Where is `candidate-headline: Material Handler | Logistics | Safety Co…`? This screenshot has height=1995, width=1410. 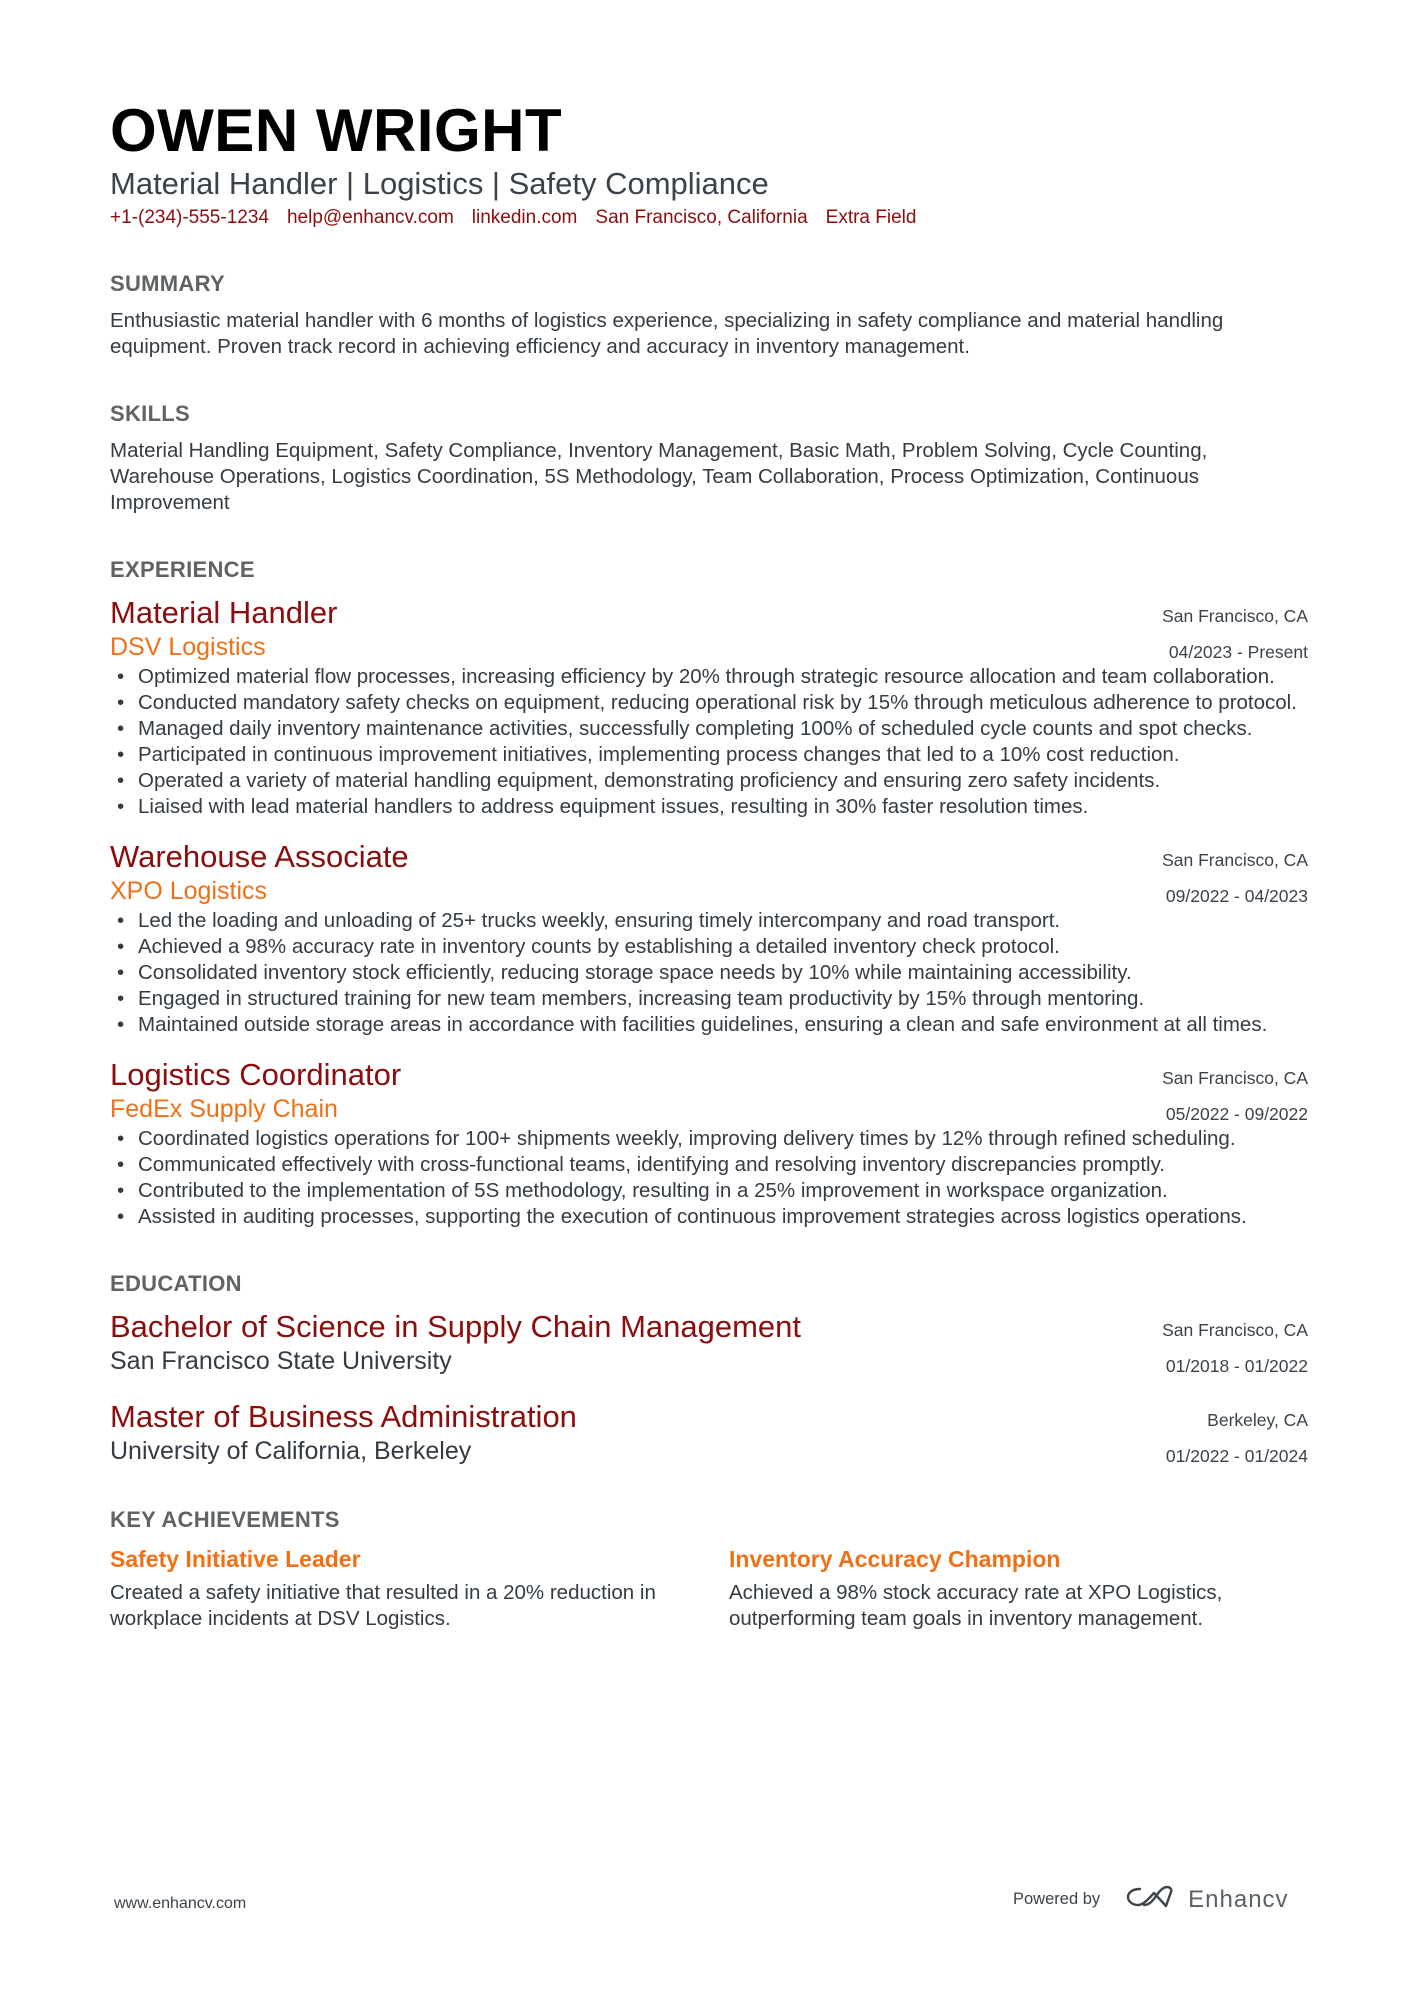
candidate-headline: Material Handler | Logistics | Safety Co… is located at coordinates (439, 183).